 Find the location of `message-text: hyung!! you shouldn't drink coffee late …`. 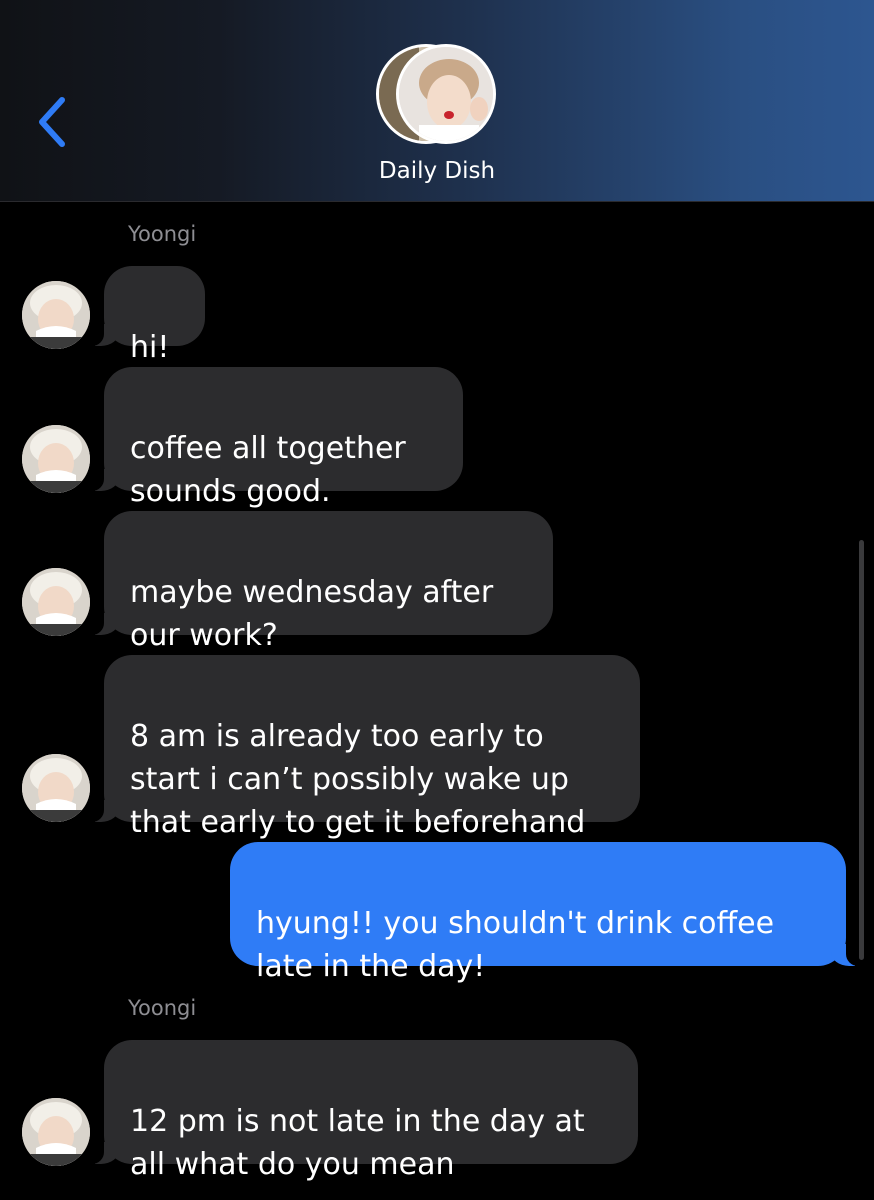

message-text: hyung!! you shouldn't drink coffee late … is located at coordinates (515, 945).